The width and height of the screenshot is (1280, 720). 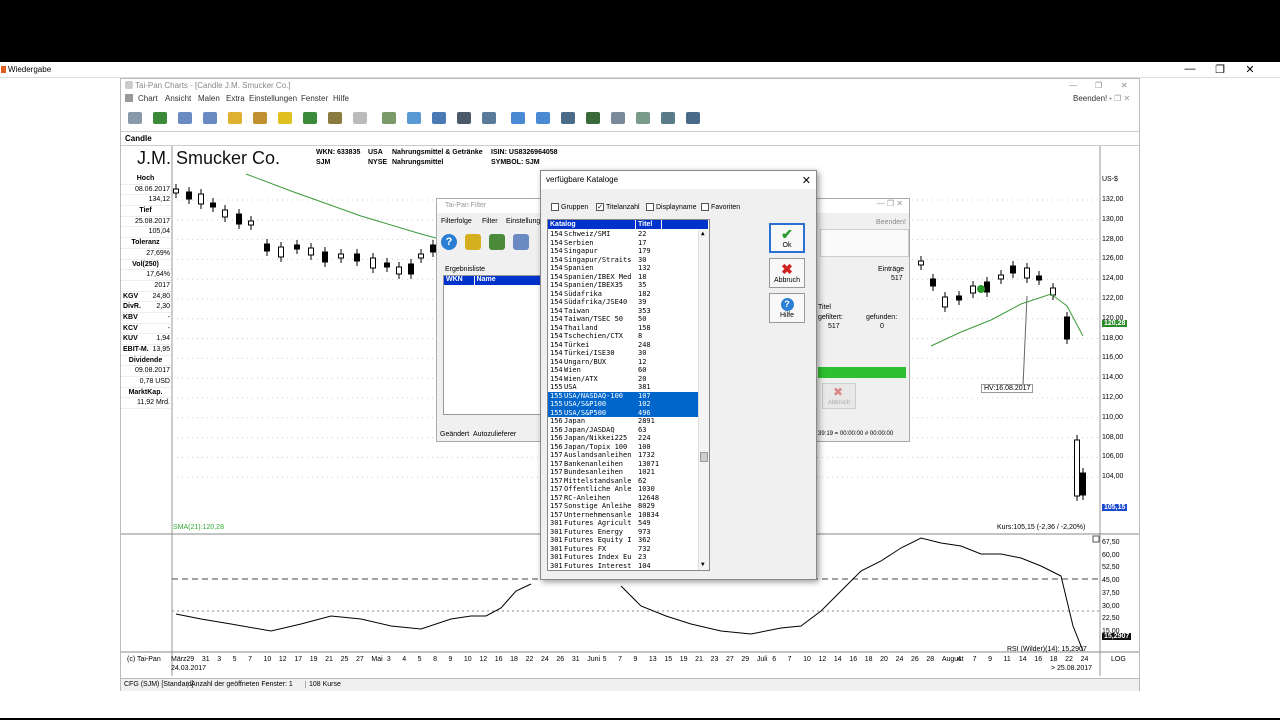 I want to click on beenden-link: Beenden!, so click(x=1090, y=98).